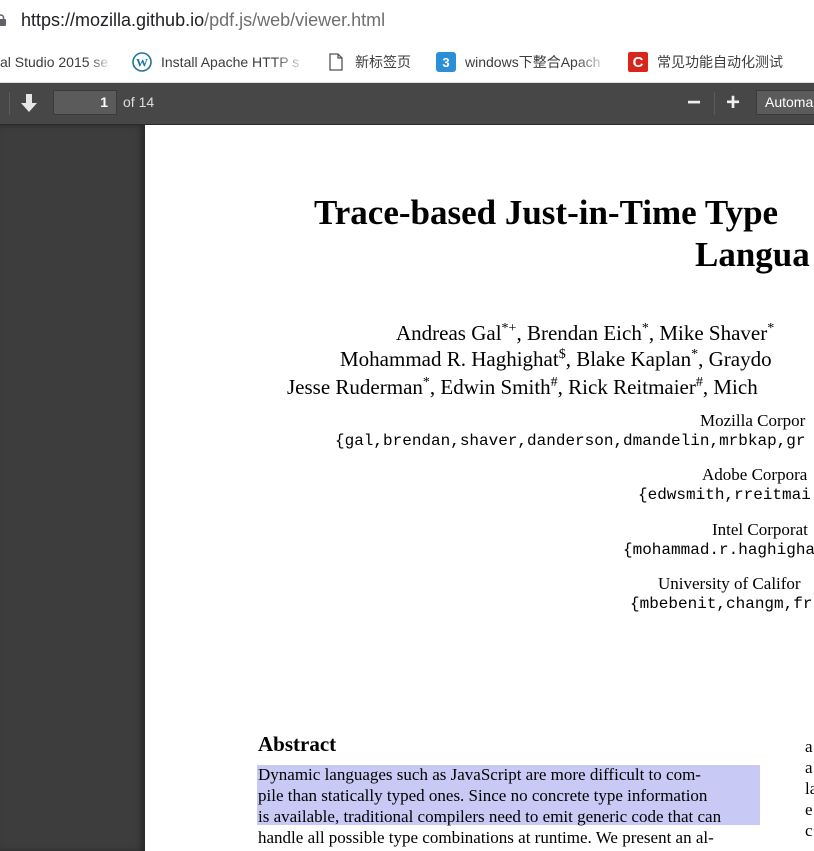 The width and height of the screenshot is (814, 851). Describe the element at coordinates (809, 809) in the screenshot. I see `right-column-text: e` at that location.